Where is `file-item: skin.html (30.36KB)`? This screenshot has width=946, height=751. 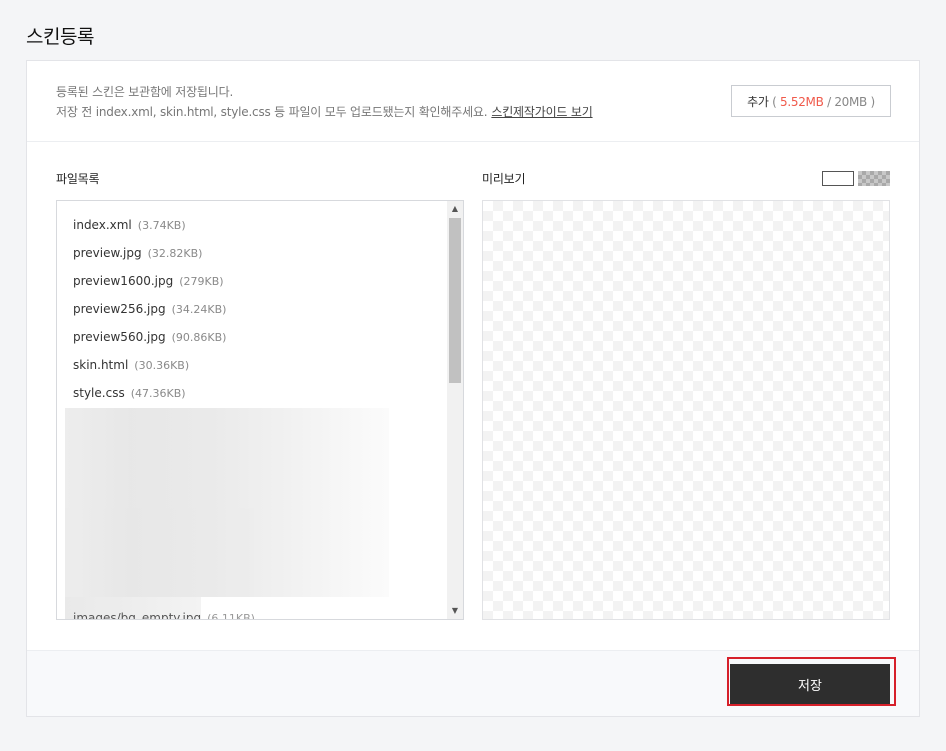
file-item: skin.html (30.36KB) is located at coordinates (149, 371).